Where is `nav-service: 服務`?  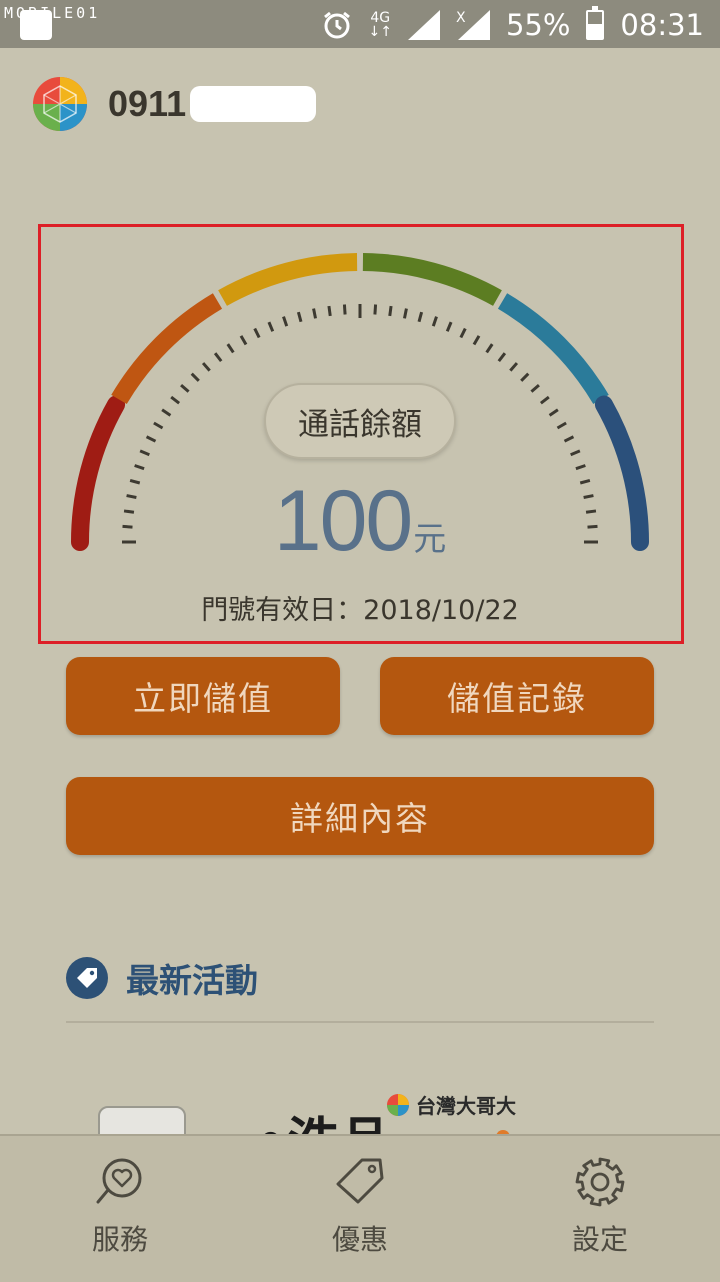
nav-service: 服務 is located at coordinates (120, 1207).